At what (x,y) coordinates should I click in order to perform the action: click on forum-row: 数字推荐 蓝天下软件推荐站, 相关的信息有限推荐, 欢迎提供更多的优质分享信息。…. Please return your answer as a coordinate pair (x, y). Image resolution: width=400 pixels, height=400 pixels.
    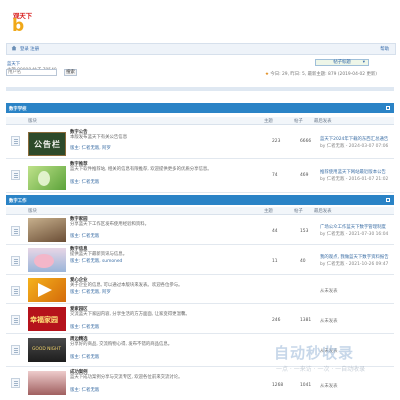
    Looking at the image, I should click on (200, 176).